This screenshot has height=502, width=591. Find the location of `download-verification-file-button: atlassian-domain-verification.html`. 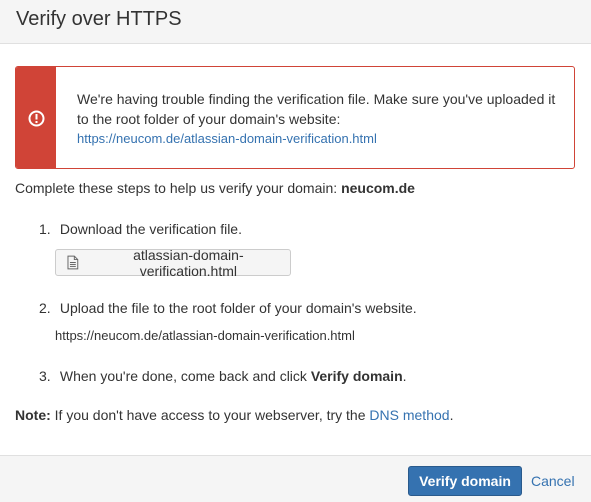

download-verification-file-button: atlassian-domain-verification.html is located at coordinates (173, 262).